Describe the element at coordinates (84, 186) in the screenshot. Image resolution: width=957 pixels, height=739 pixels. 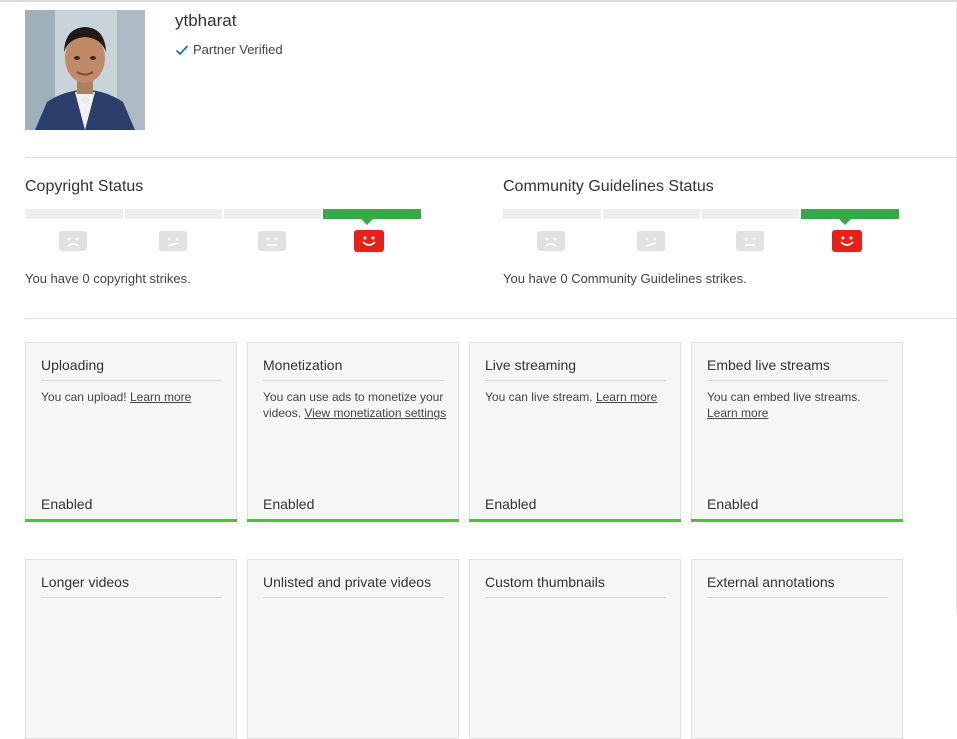
I see `copyright-status-title: Copyright Status` at that location.